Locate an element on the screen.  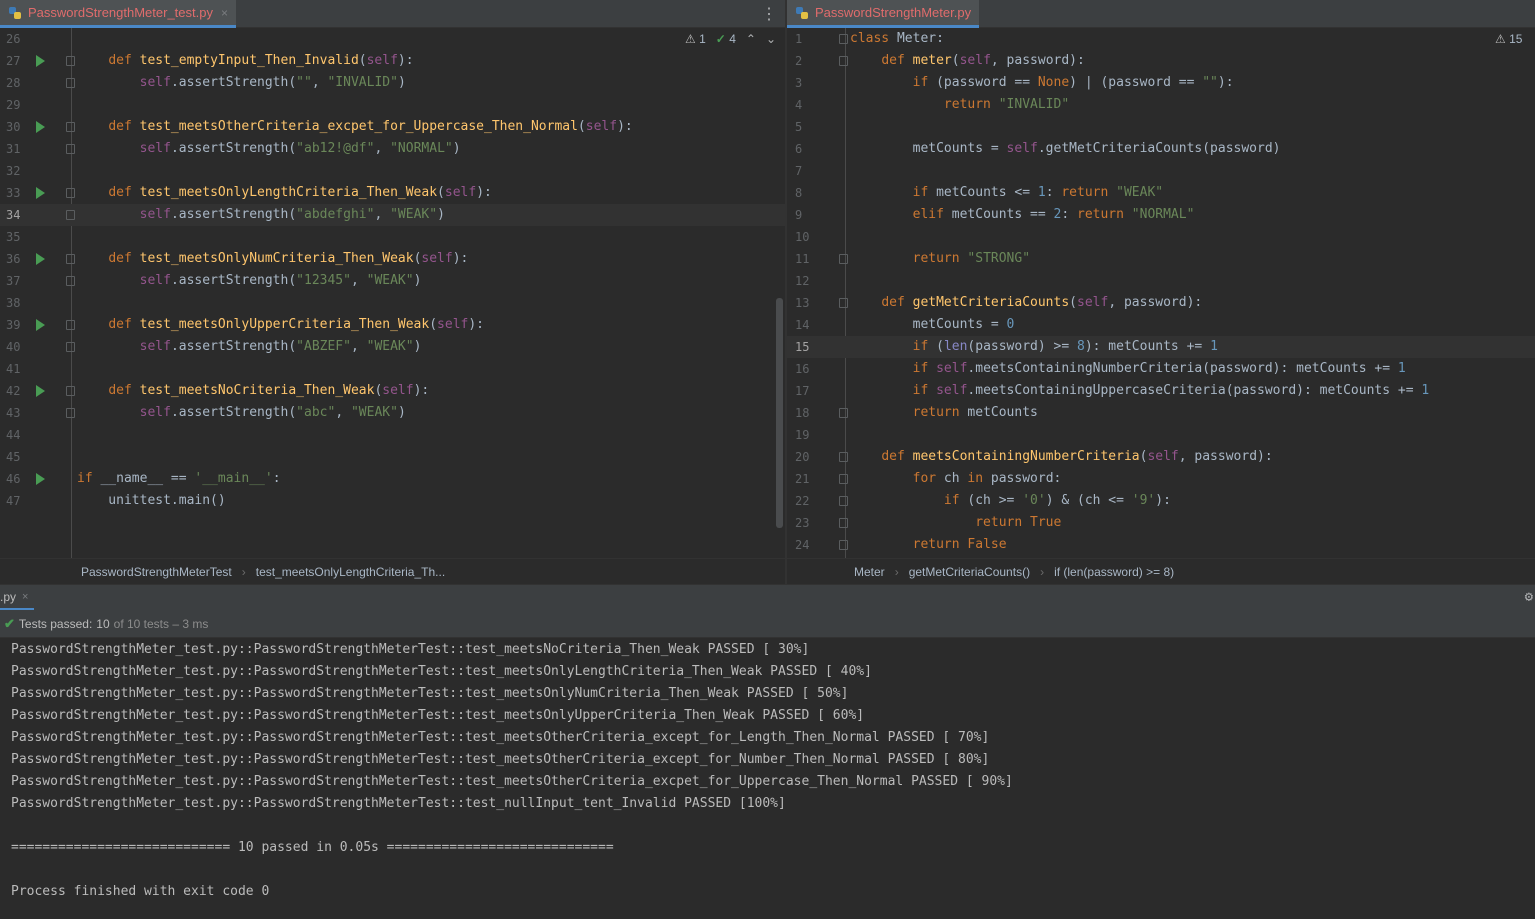
line-number: 14 is located at coordinates (809, 325).